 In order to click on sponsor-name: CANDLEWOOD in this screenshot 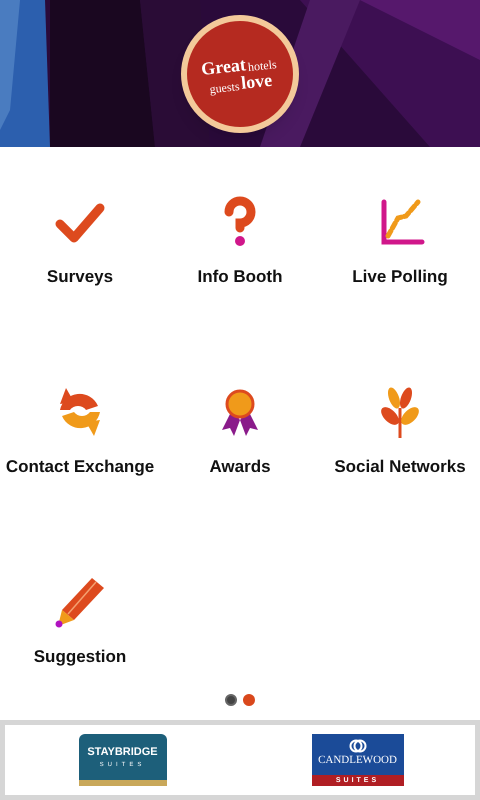, I will do `click(357, 760)`.